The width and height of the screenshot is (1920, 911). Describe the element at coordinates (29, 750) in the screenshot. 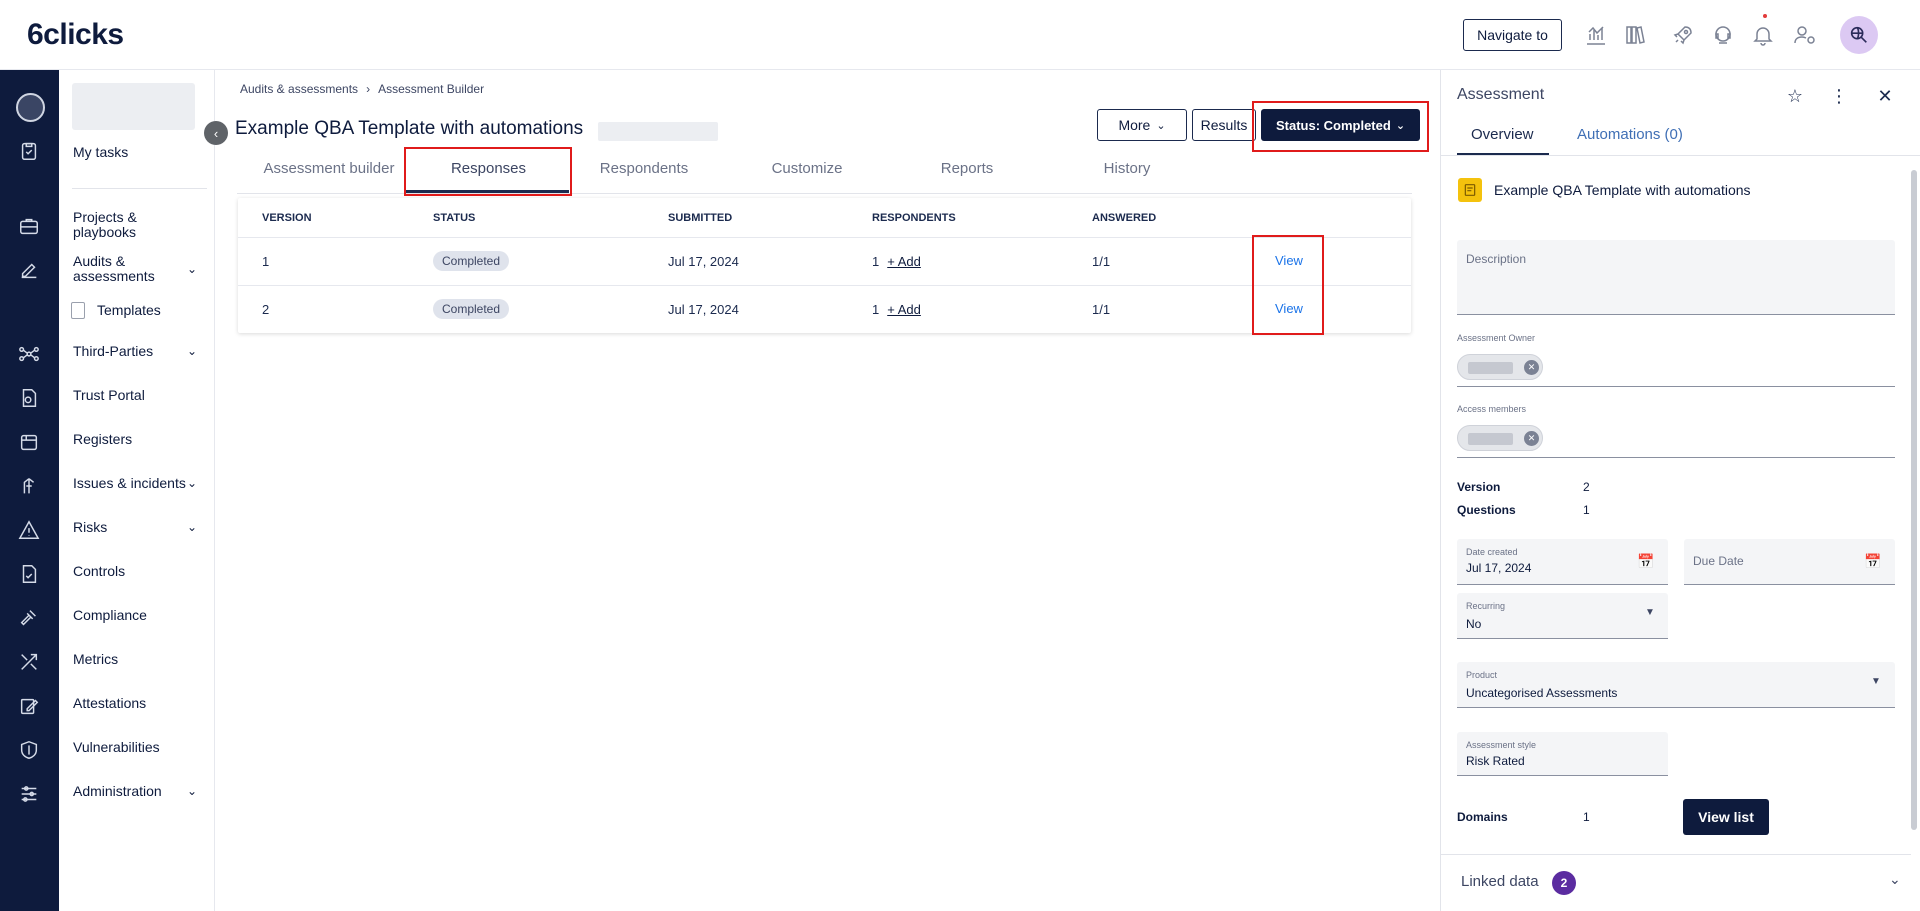

I see `shield-icon` at that location.